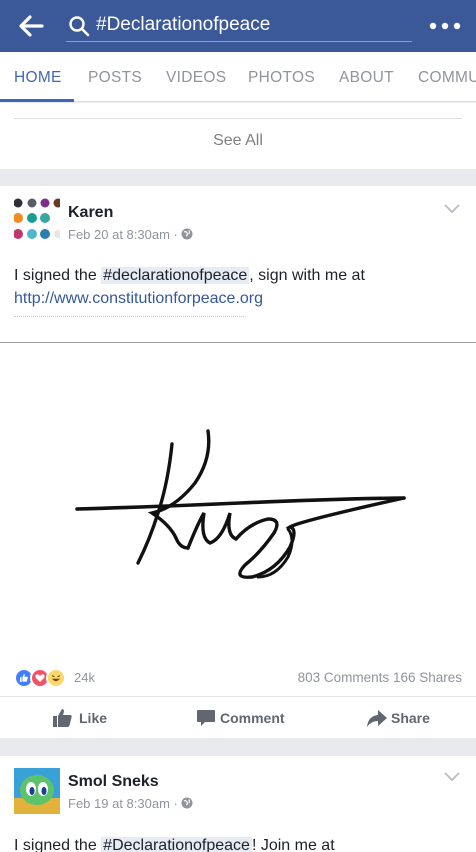 The image size is (476, 852). What do you see at coordinates (79, 26) in the screenshot?
I see `search-icon` at bounding box center [79, 26].